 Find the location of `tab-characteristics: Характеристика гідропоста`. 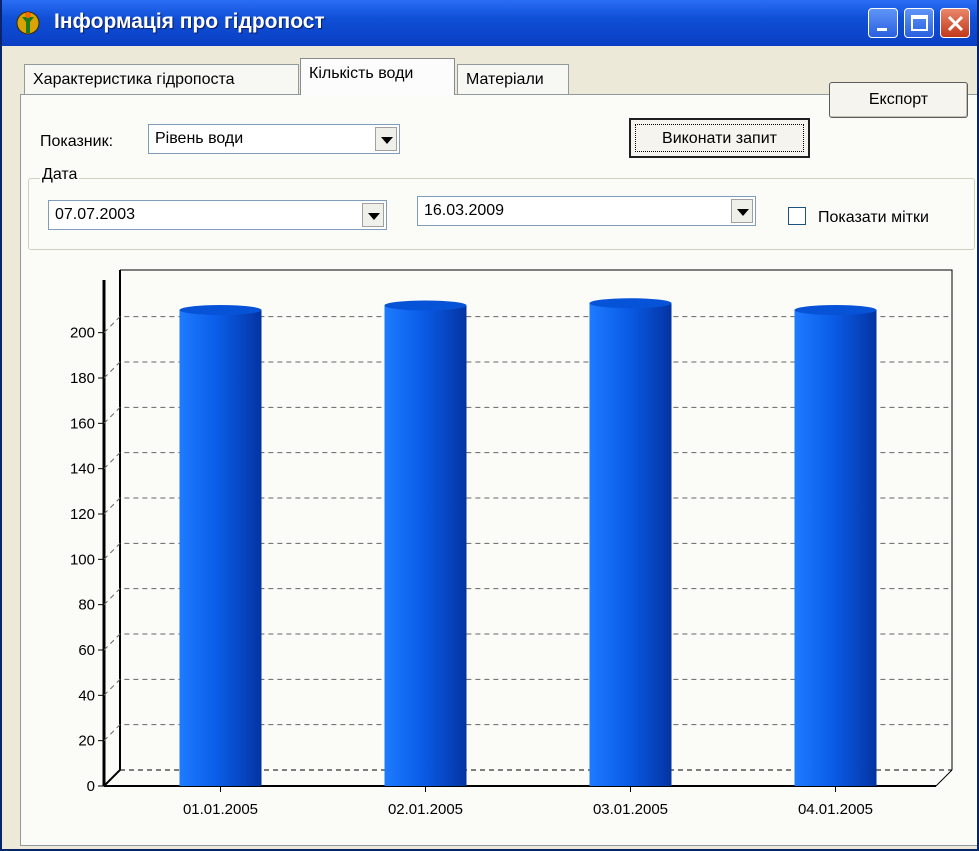

tab-characteristics: Характеристика гідропоста is located at coordinates (161, 79).